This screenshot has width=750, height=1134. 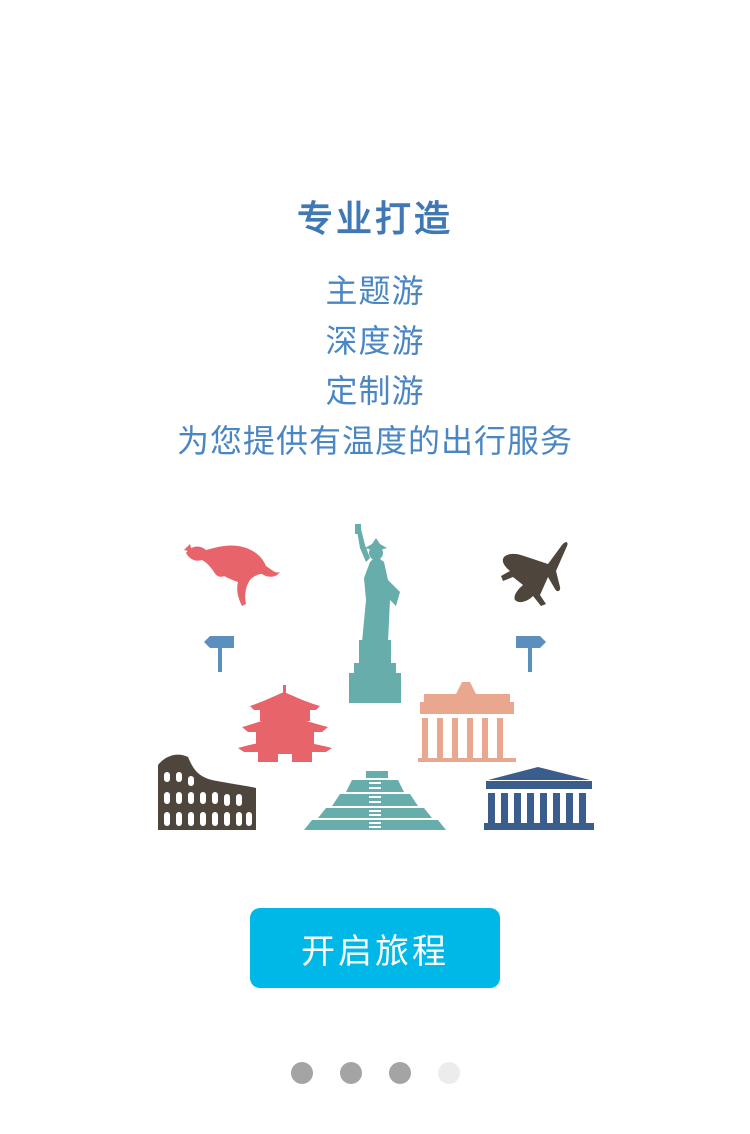 What do you see at coordinates (467, 722) in the screenshot?
I see `brandenburg-gate-icon` at bounding box center [467, 722].